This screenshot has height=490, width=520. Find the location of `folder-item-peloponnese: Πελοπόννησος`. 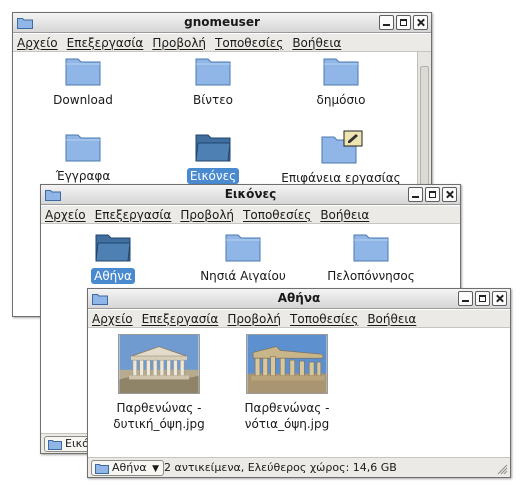

folder-item-peloponnese: Πελοπόννησος is located at coordinates (371, 257).